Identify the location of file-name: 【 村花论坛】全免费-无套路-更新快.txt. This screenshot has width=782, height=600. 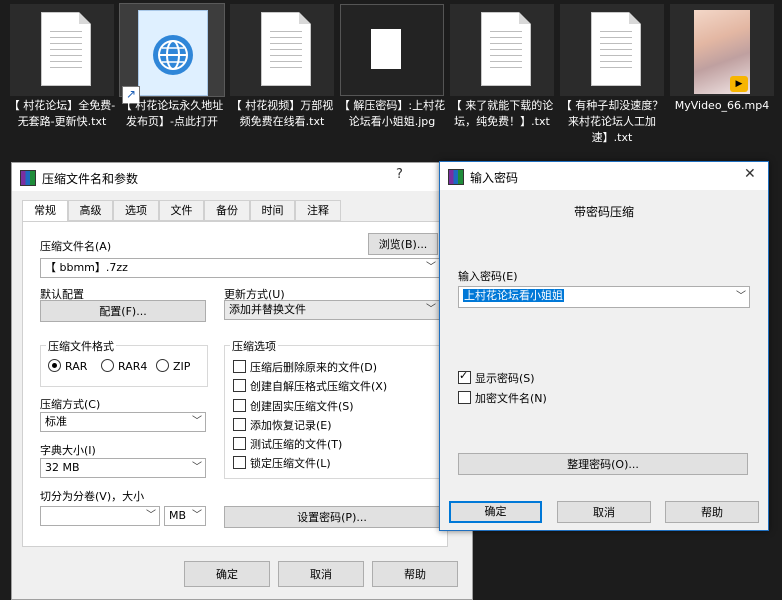
(62, 113).